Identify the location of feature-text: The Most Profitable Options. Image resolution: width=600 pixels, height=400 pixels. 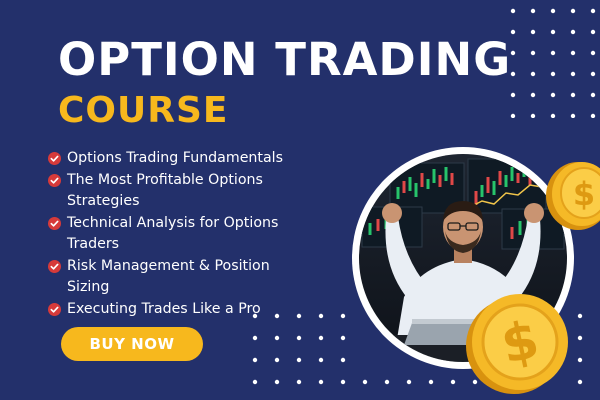
(165, 179).